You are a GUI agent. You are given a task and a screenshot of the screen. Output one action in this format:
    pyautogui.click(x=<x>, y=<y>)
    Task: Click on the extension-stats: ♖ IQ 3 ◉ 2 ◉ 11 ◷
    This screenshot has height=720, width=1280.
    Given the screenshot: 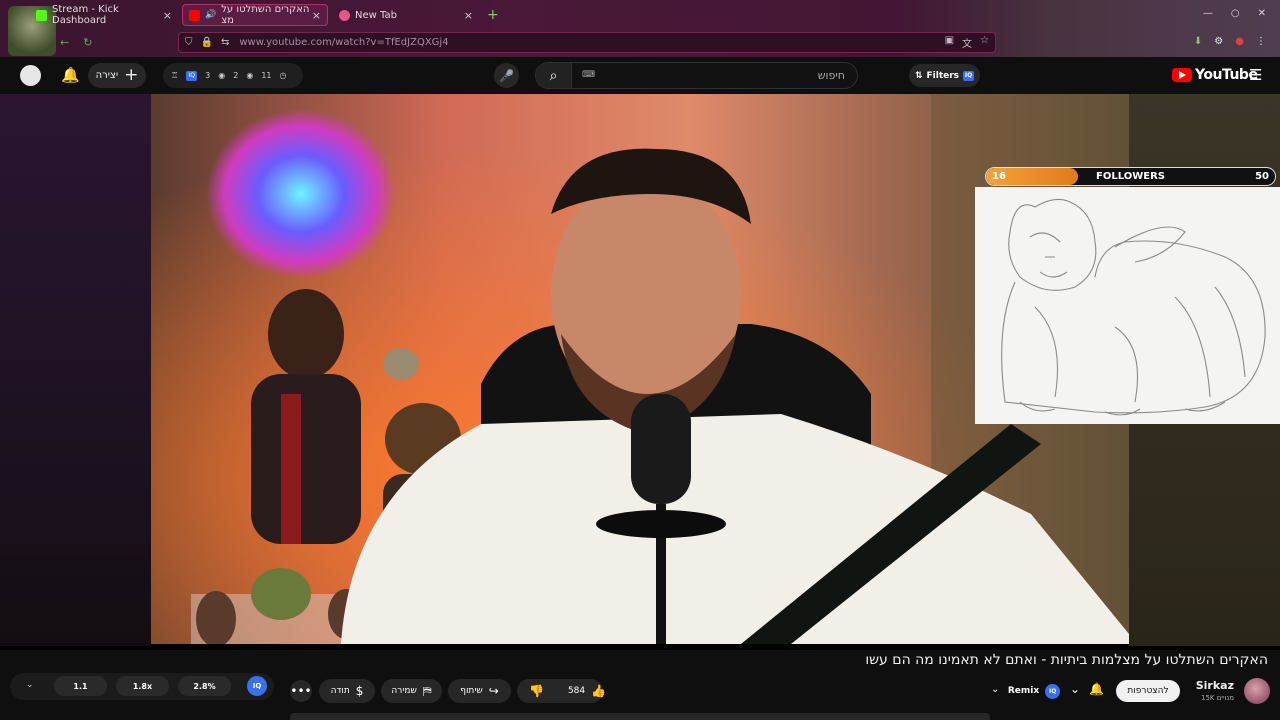 What is the action you would take?
    pyautogui.click(x=233, y=75)
    